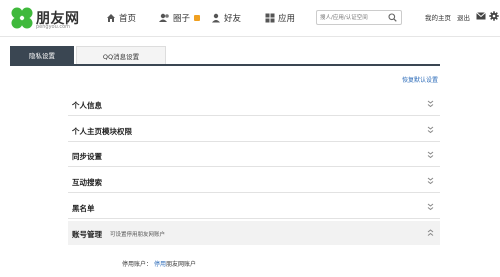 This screenshot has height=277, width=500. Describe the element at coordinates (254, 181) in the screenshot. I see `section-interactive-search: 互动搜索` at that location.